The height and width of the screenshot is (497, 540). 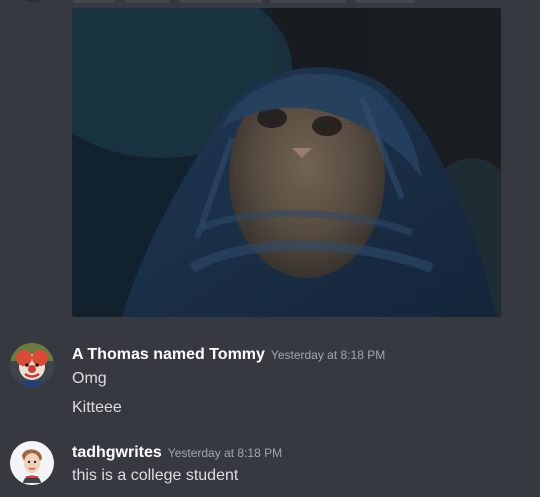 I want to click on username: A Thomas named Tommy, so click(x=168, y=354).